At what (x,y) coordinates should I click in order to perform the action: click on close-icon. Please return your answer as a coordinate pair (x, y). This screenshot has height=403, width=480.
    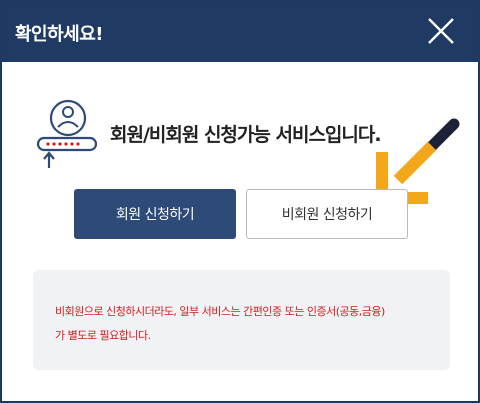
    Looking at the image, I should click on (441, 31).